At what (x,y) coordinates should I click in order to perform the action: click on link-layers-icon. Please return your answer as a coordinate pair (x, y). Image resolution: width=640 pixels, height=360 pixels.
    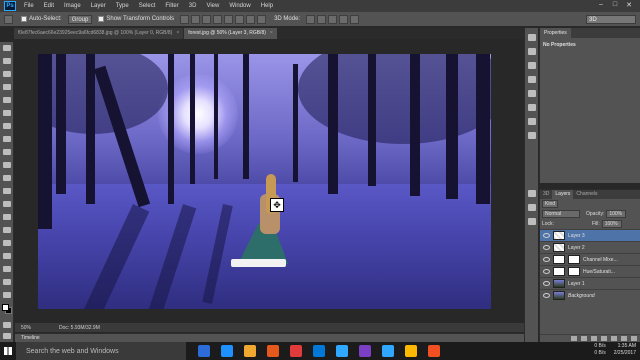
    Looking at the image, I should click on (574, 338).